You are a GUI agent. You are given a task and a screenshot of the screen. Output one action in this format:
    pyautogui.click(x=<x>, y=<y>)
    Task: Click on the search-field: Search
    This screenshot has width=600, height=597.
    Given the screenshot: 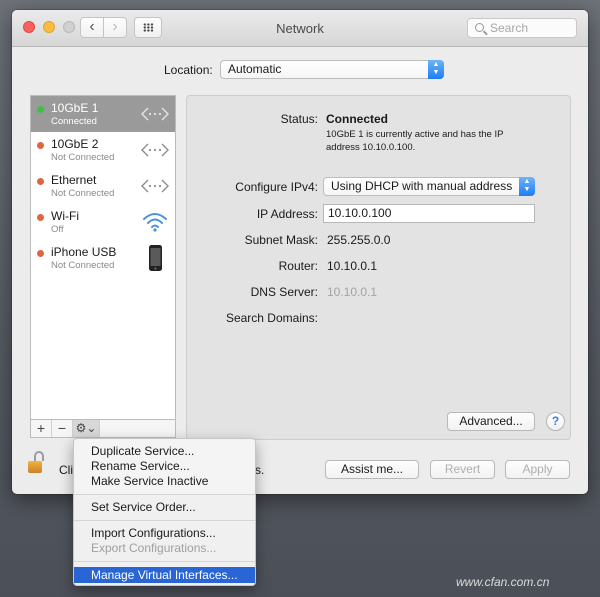 What is the action you would take?
    pyautogui.click(x=522, y=28)
    